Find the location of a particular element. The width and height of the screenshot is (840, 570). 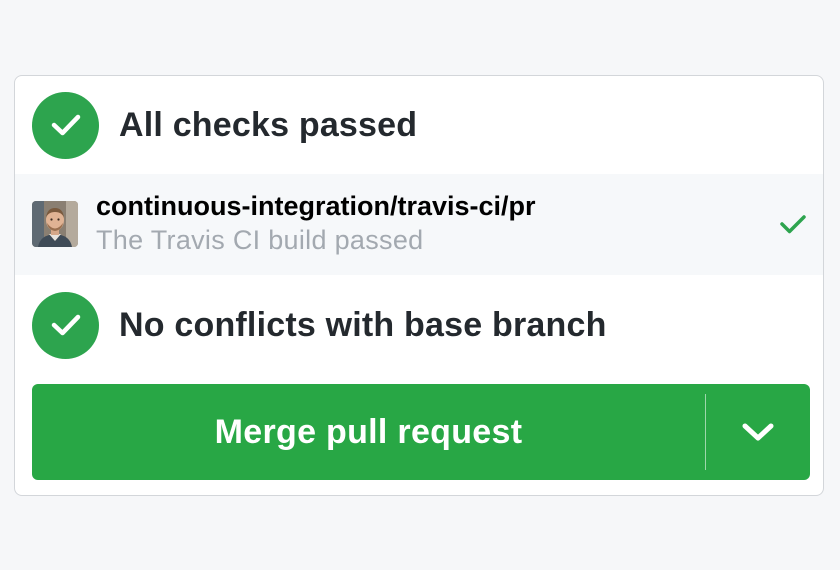

no-conflicts-icon is located at coordinates (65, 325).